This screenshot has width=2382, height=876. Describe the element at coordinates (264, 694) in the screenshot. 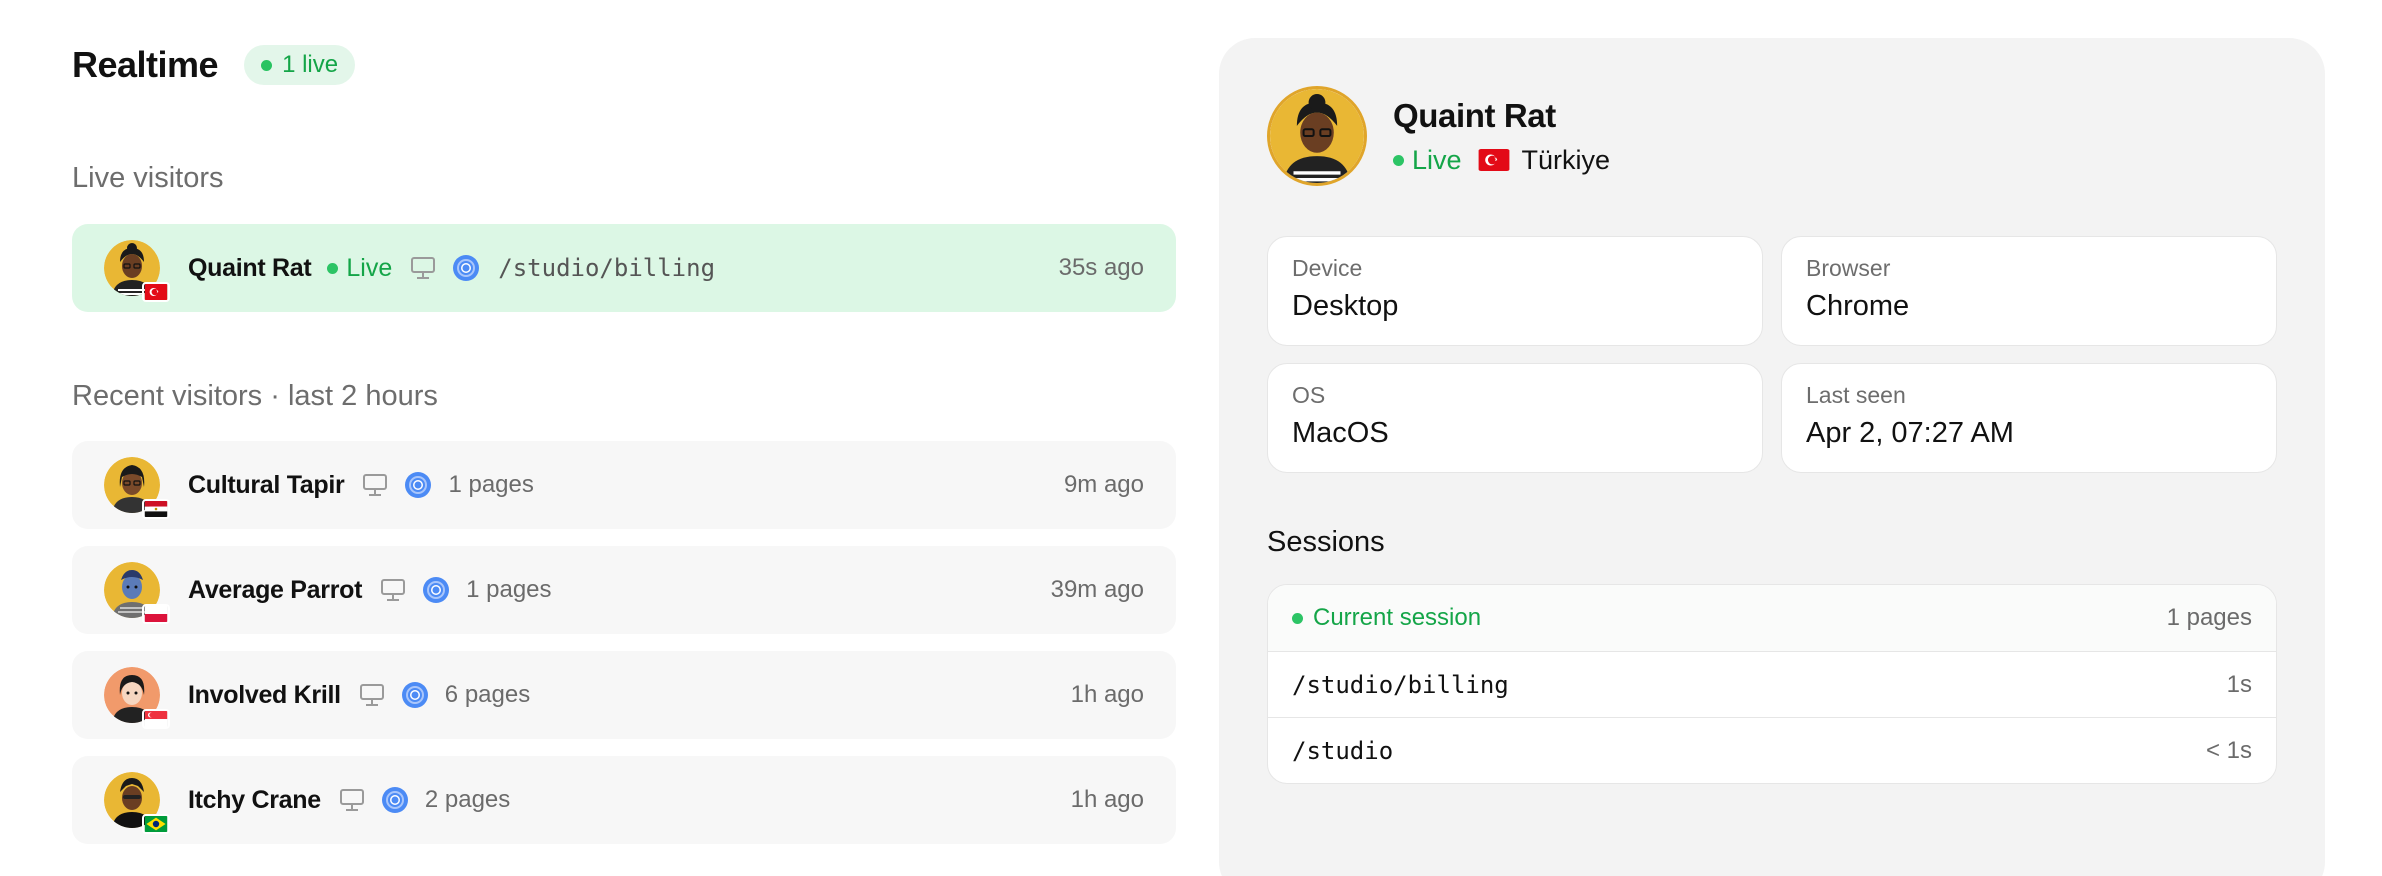

I see `visitor-name: Involved Krill` at that location.